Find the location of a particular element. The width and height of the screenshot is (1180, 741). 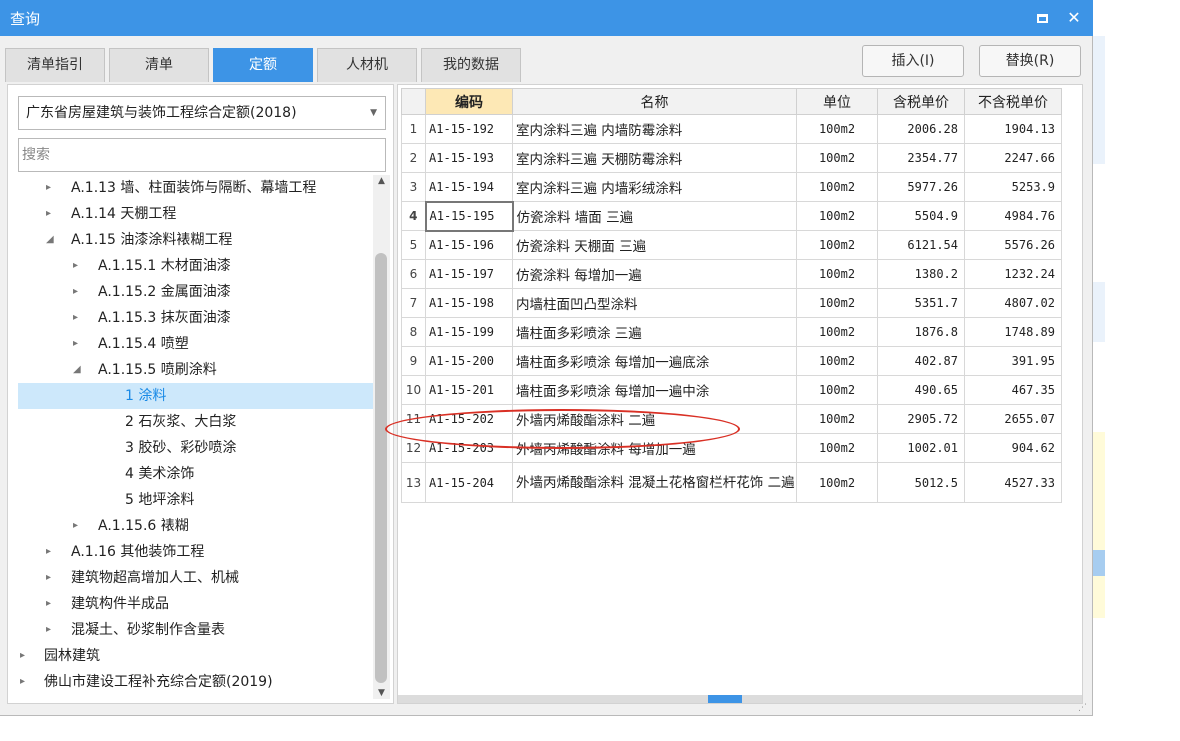

cell-tax-price: 5977.26 is located at coordinates (921, 187).